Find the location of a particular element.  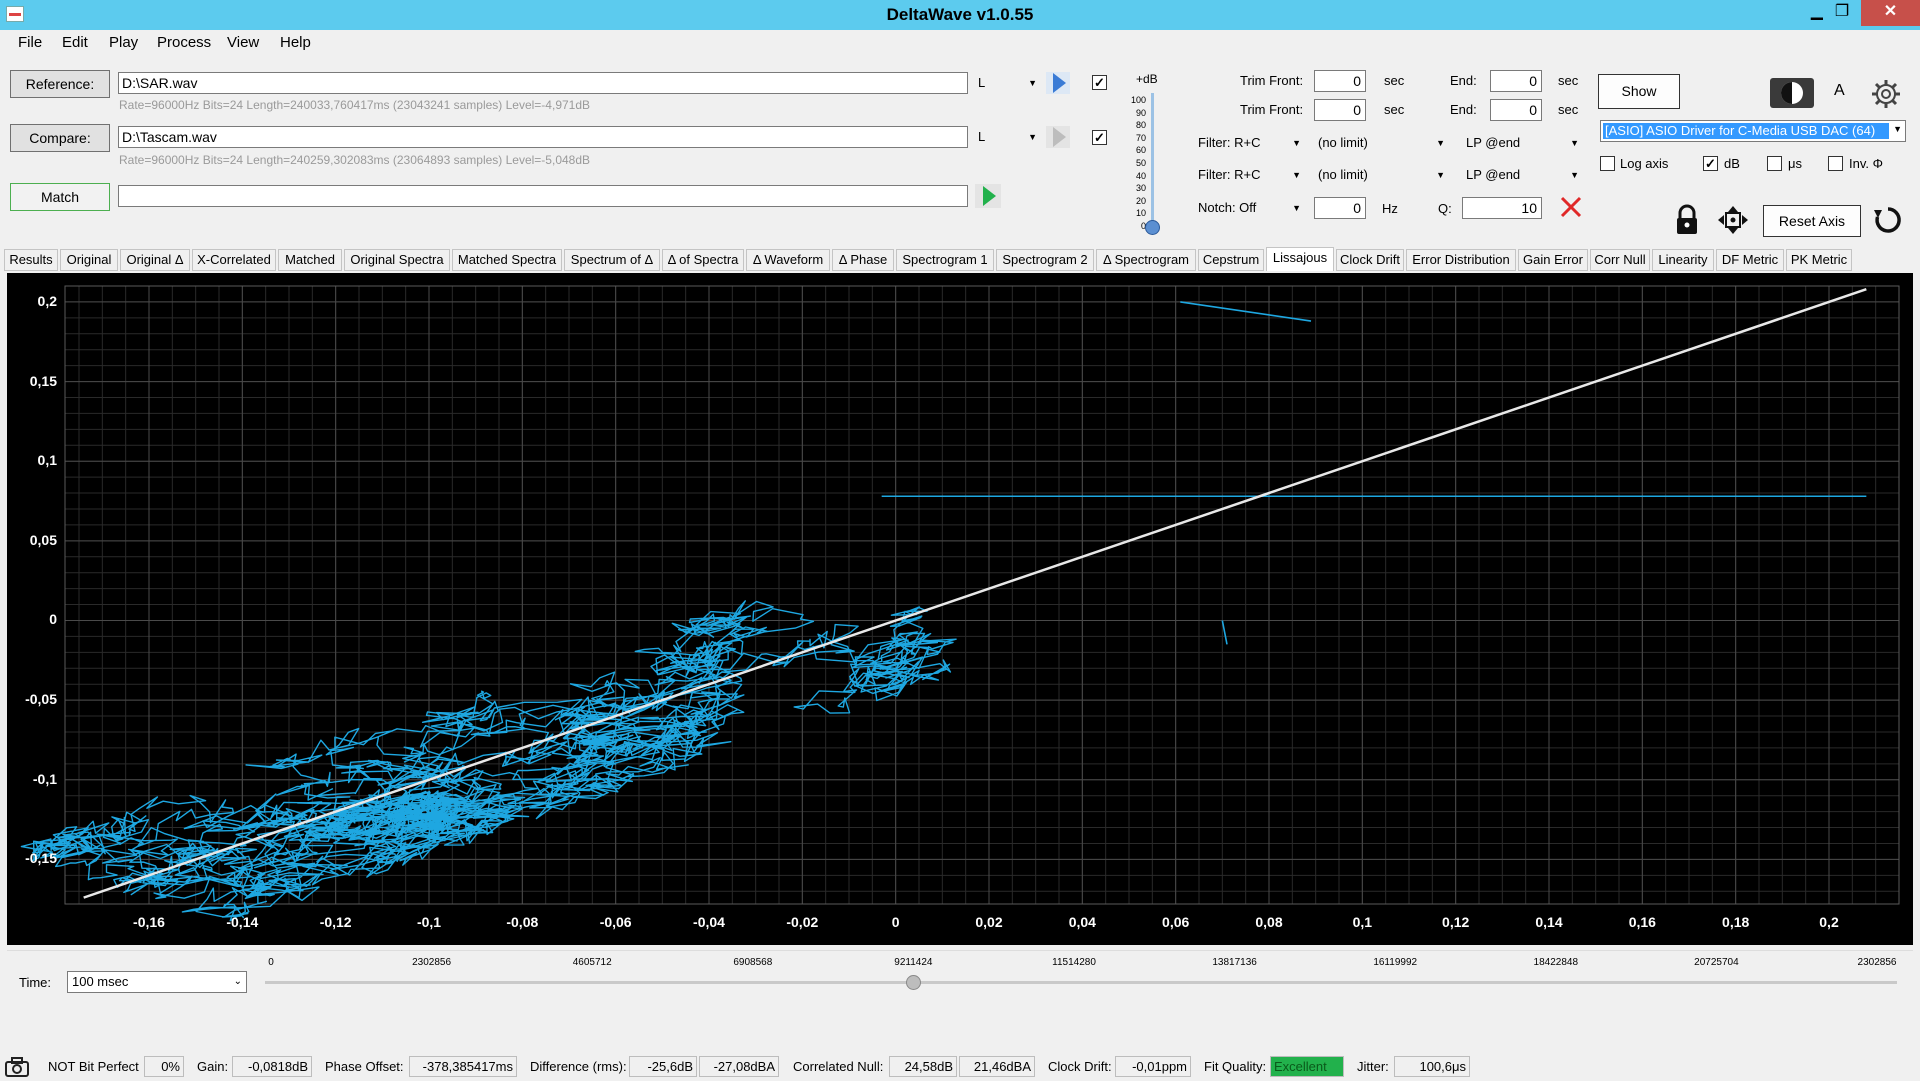

move-icon is located at coordinates (1733, 220).